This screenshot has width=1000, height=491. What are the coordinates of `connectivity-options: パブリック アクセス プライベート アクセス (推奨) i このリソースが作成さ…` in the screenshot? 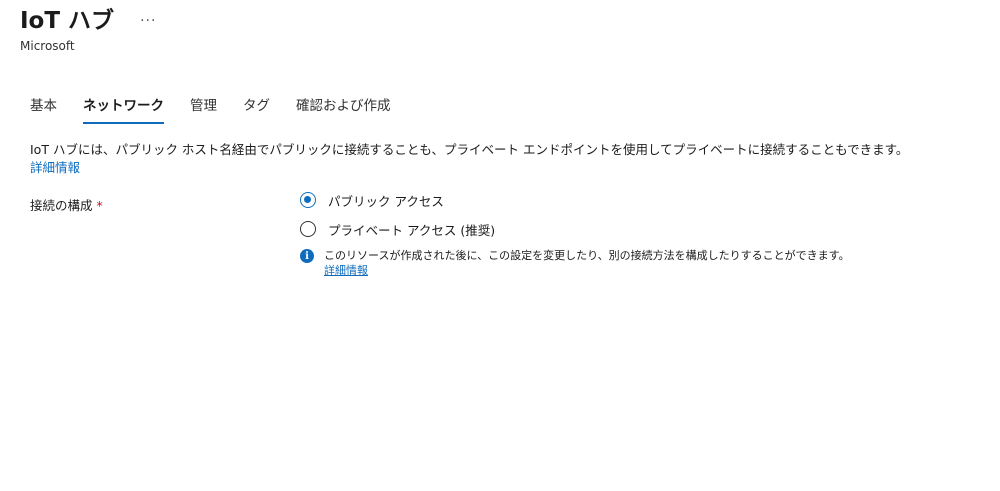 It's located at (575, 234).